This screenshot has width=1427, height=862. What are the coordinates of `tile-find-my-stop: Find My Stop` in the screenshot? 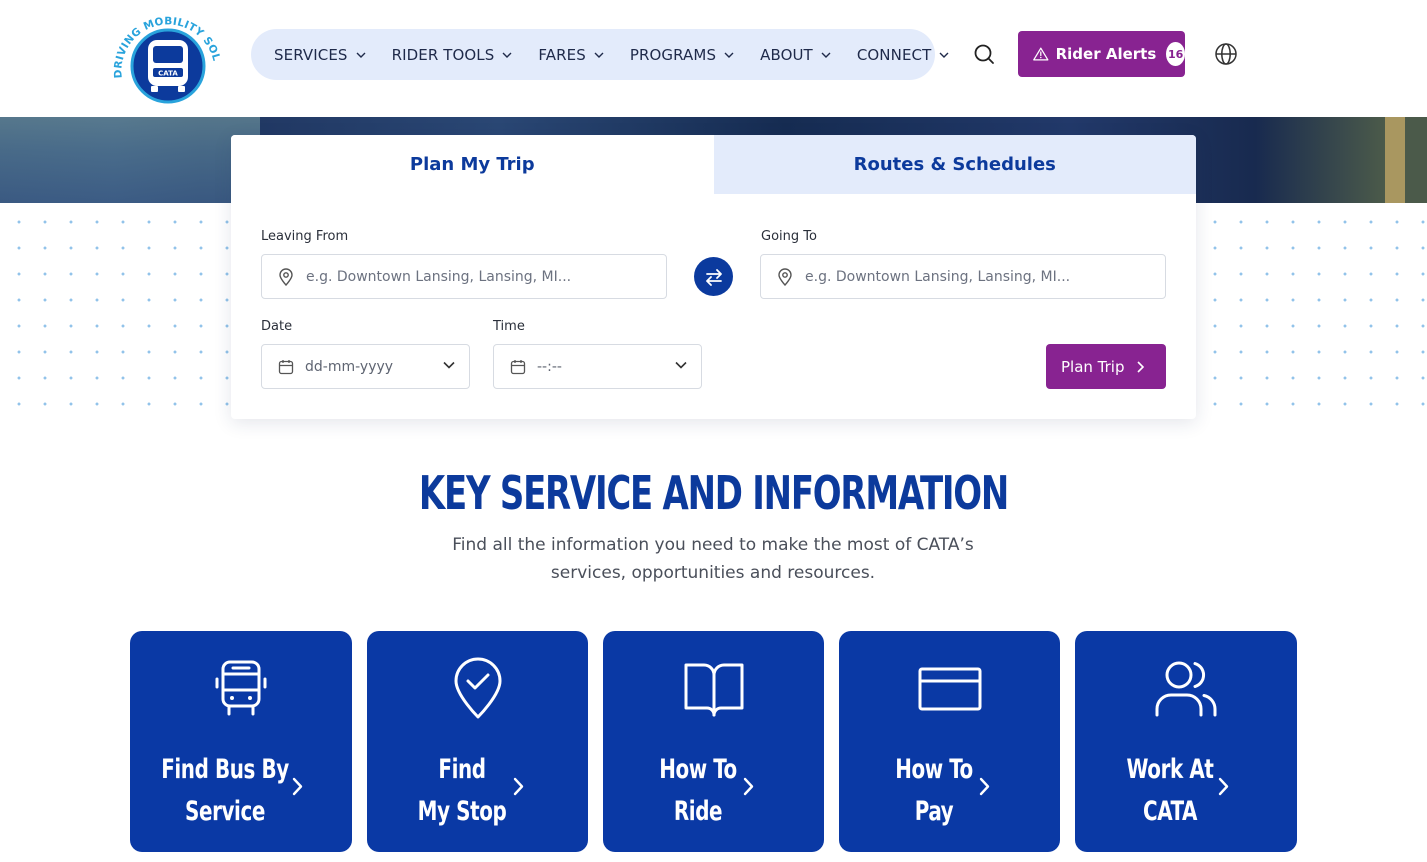 It's located at (477, 741).